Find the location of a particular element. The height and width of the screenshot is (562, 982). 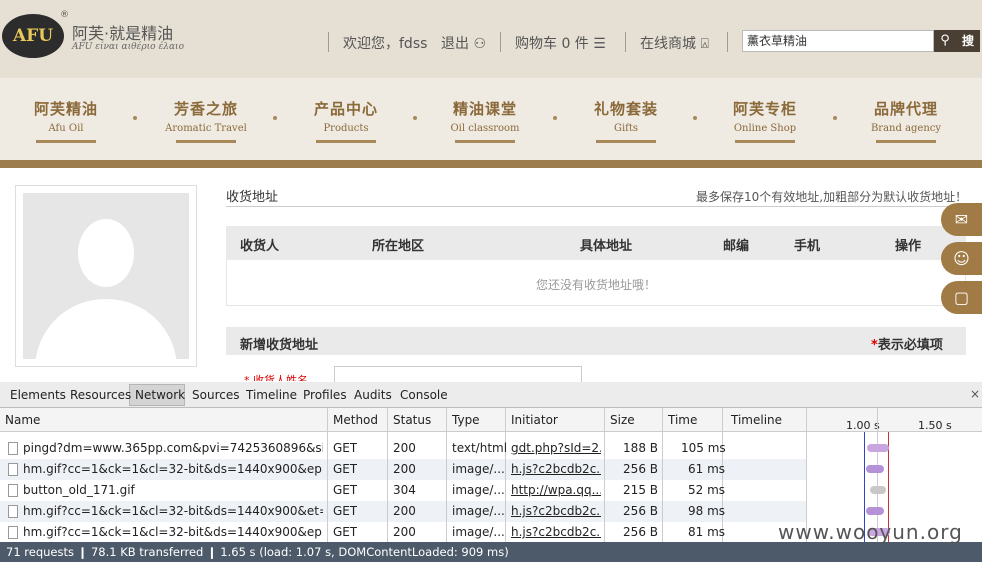

required-note-text: 表示必填项 is located at coordinates (910, 345).